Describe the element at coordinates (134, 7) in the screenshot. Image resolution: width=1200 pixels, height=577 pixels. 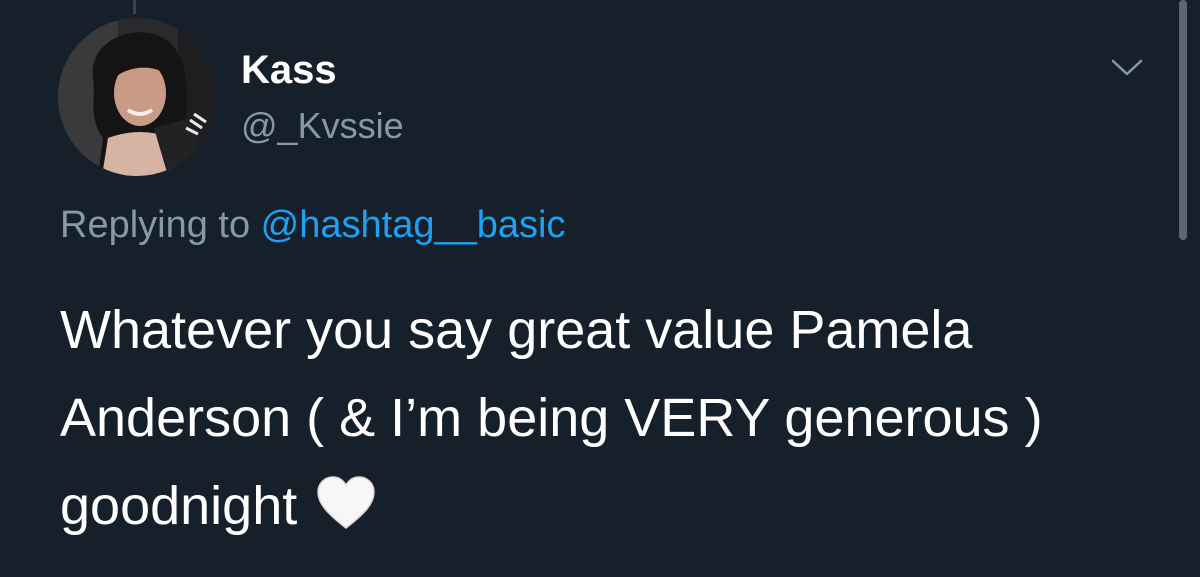
I see `thread-connector-line` at that location.